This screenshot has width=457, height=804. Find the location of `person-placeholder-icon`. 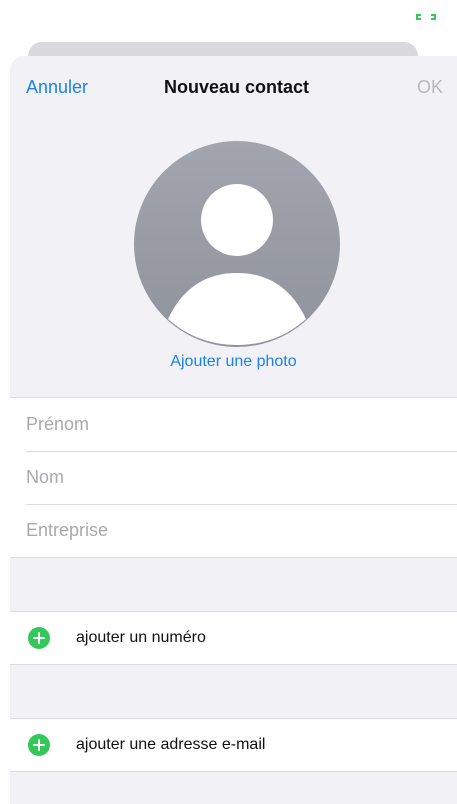

person-placeholder-icon is located at coordinates (237, 264).